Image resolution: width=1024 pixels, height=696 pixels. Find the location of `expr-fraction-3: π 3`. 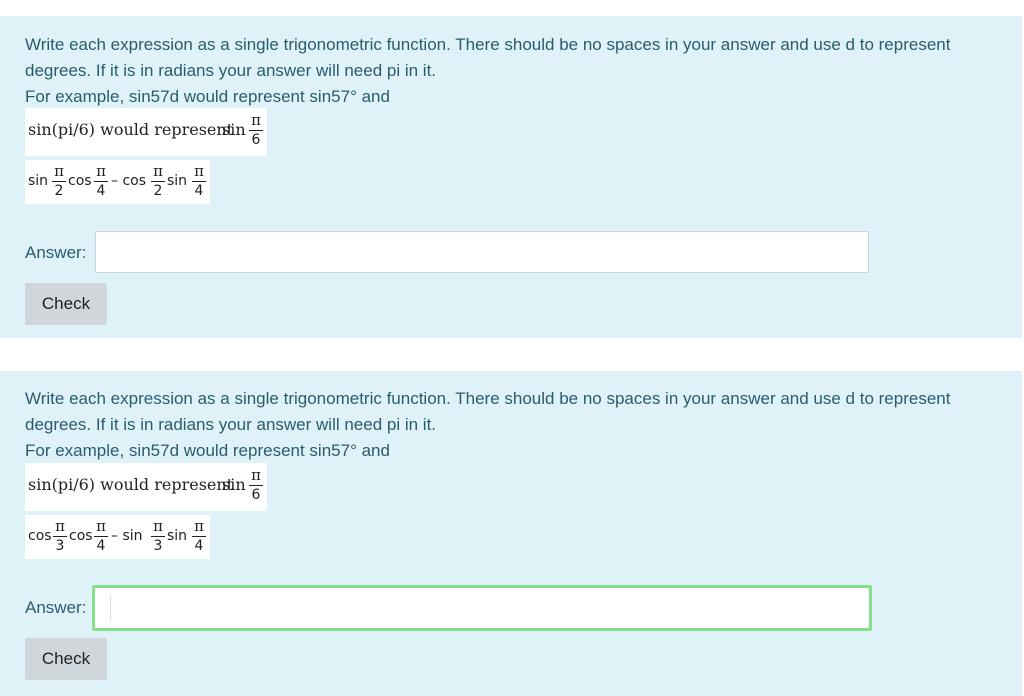

expr-fraction-3: π 3 is located at coordinates (158, 536).